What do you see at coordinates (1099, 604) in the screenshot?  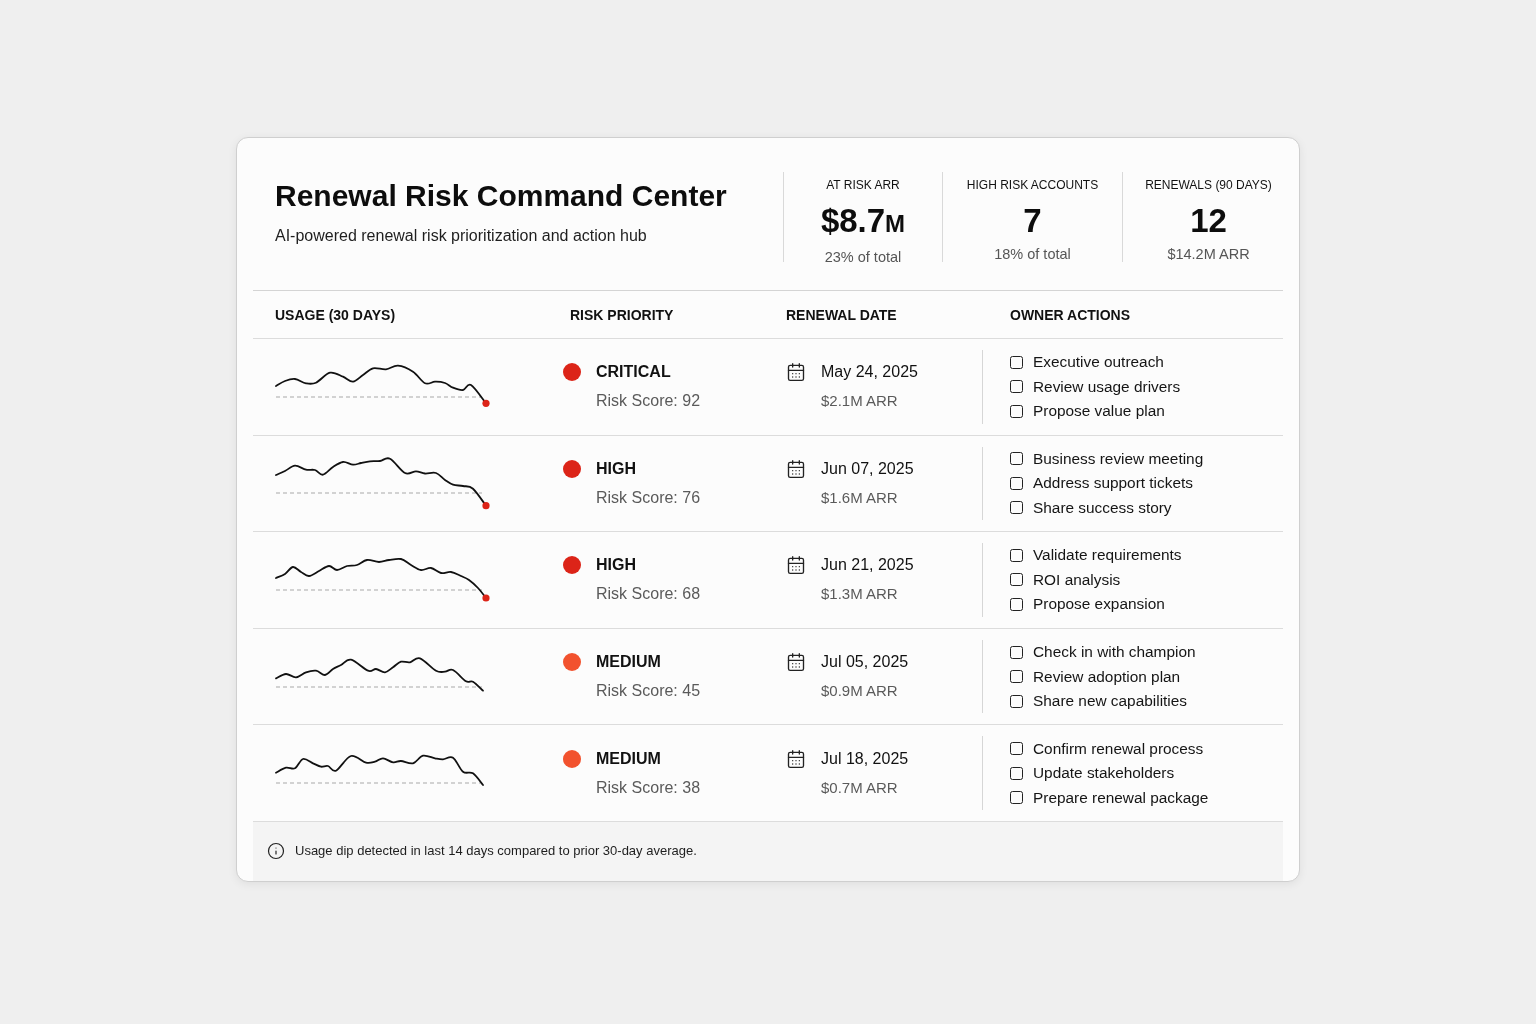 I see `action-label: Propose expansion` at bounding box center [1099, 604].